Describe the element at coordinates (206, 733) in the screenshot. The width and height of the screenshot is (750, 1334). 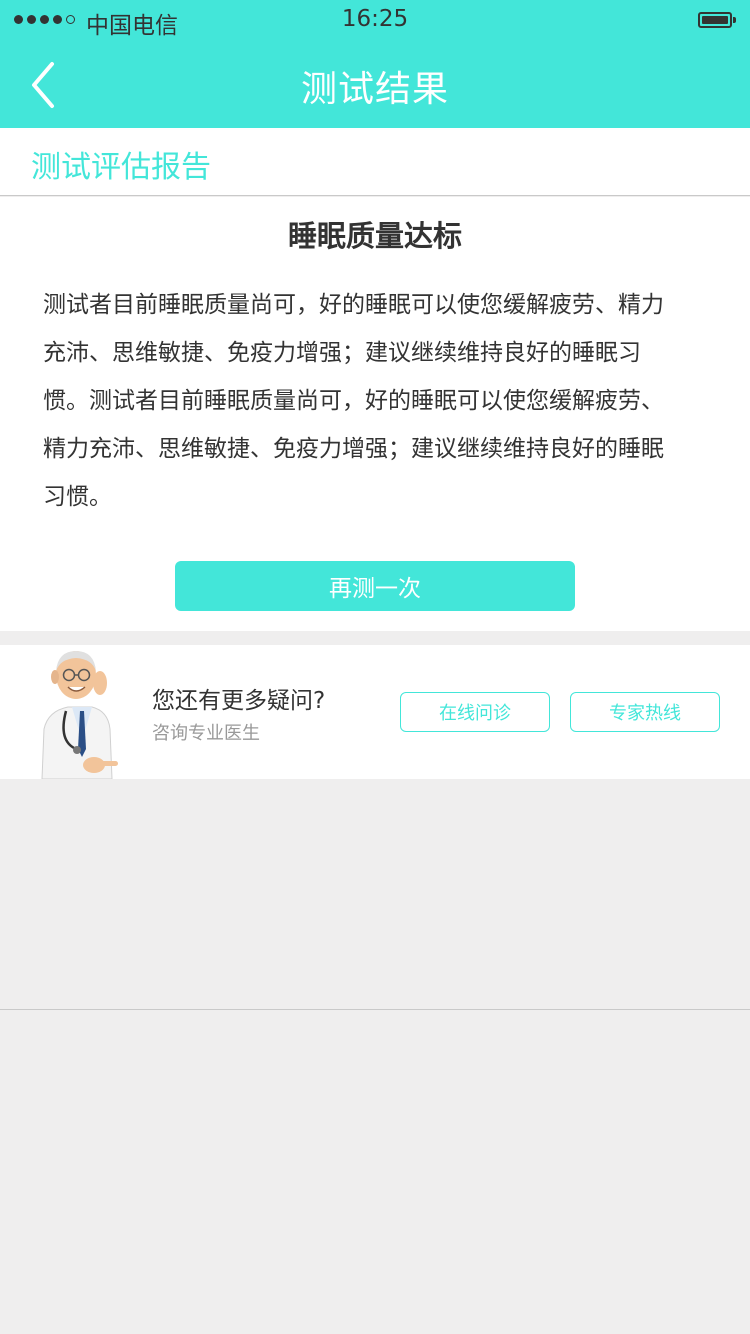
I see `consult-doctor-subtitle: 咨询专业医生` at that location.